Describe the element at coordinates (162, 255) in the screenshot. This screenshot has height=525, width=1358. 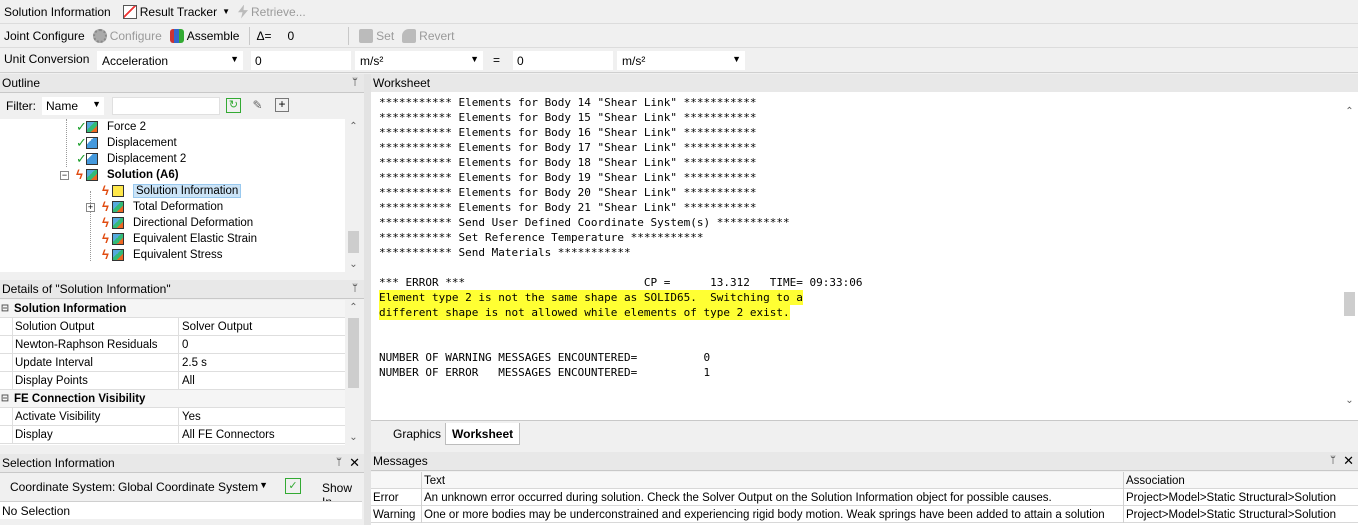
I see `tree-item-equivalent-stress: ϟ Equivalent Stress` at that location.